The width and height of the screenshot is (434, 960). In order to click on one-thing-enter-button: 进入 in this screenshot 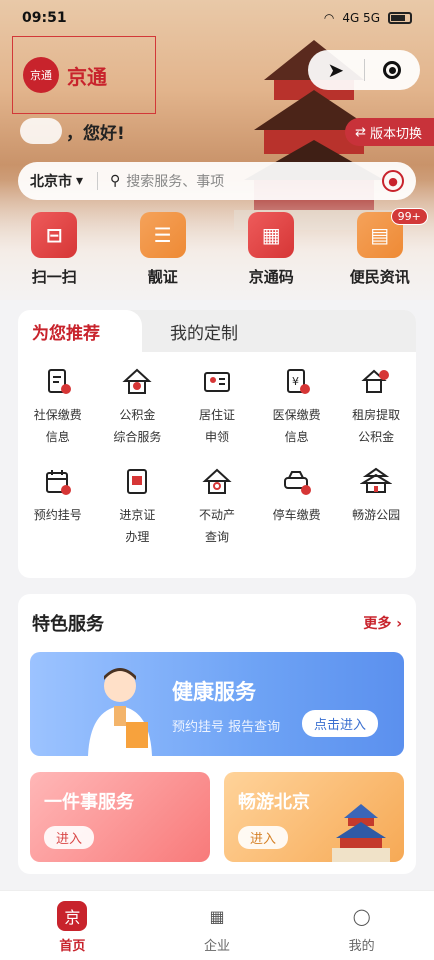, I will do `click(69, 837)`.